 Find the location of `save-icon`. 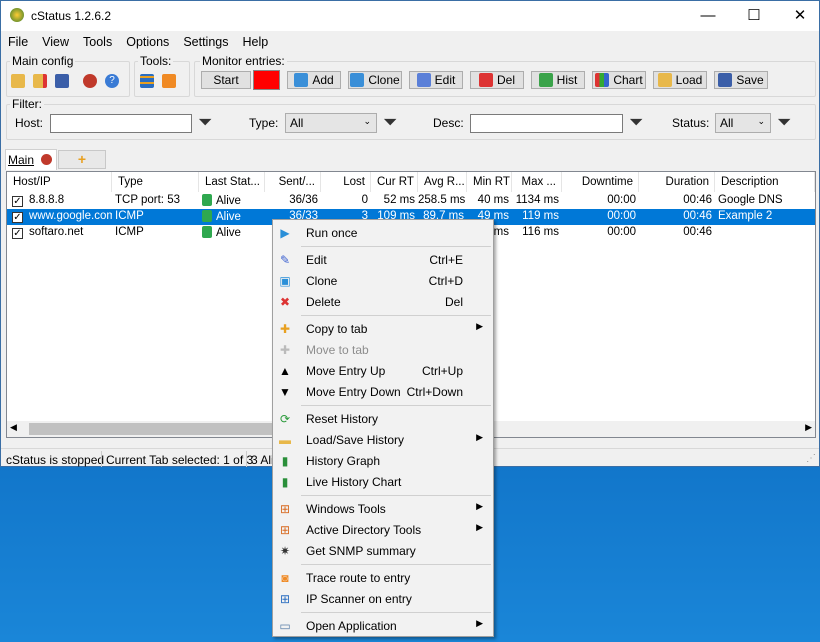

save-icon is located at coordinates (62, 81).